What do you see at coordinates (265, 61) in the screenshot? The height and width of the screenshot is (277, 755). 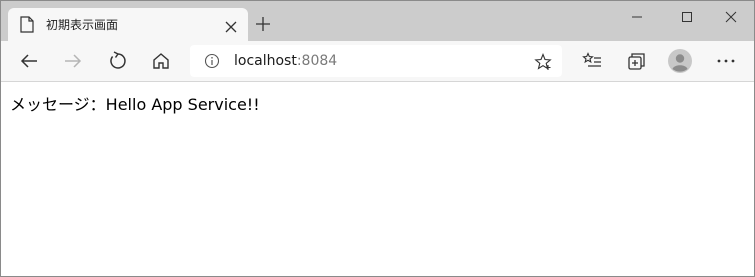 I see `url-host: localhost` at bounding box center [265, 61].